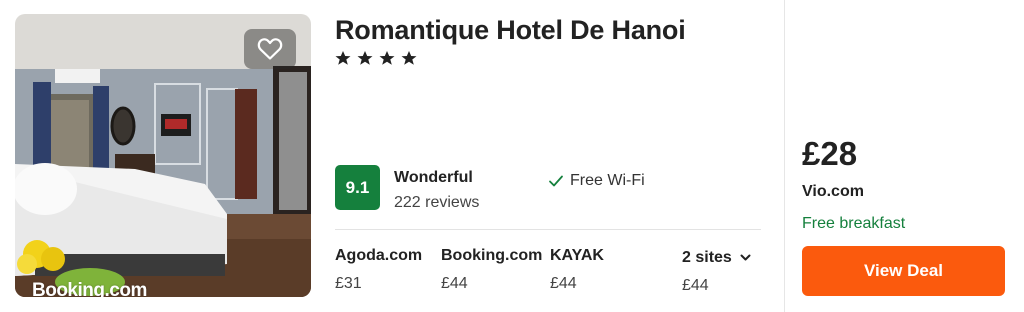  I want to click on favorite-button, so click(270, 49).